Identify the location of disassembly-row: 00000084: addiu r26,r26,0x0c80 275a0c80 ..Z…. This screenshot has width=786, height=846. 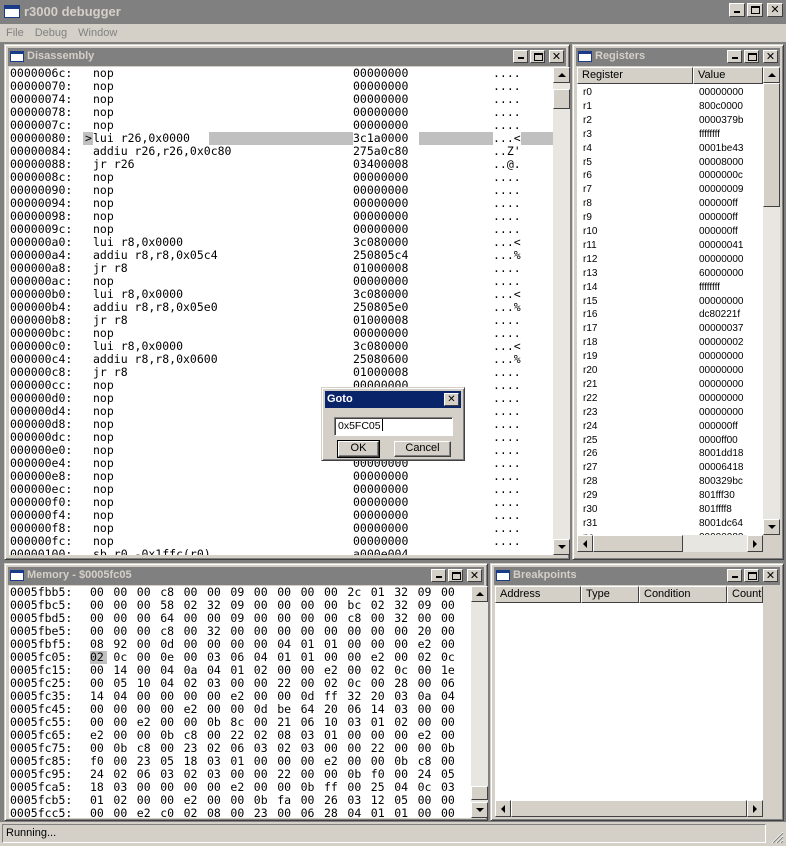
(281, 151).